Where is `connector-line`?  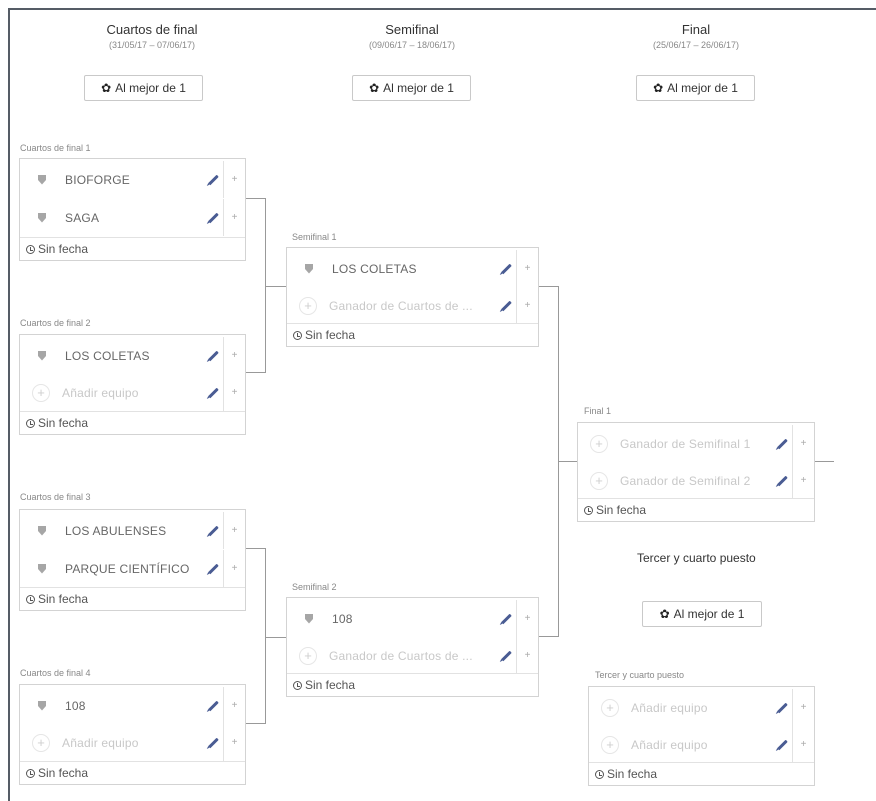 connector-line is located at coordinates (275, 637).